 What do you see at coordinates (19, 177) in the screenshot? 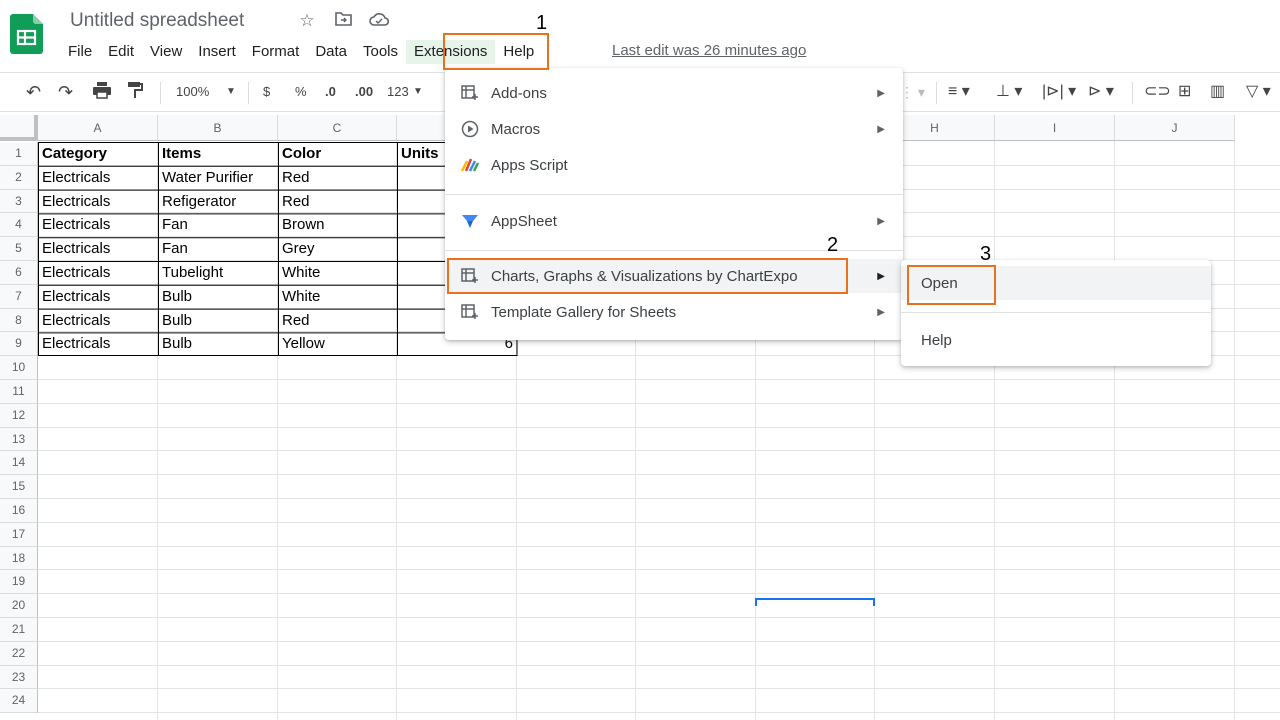
I see `row-header: 2` at bounding box center [19, 177].